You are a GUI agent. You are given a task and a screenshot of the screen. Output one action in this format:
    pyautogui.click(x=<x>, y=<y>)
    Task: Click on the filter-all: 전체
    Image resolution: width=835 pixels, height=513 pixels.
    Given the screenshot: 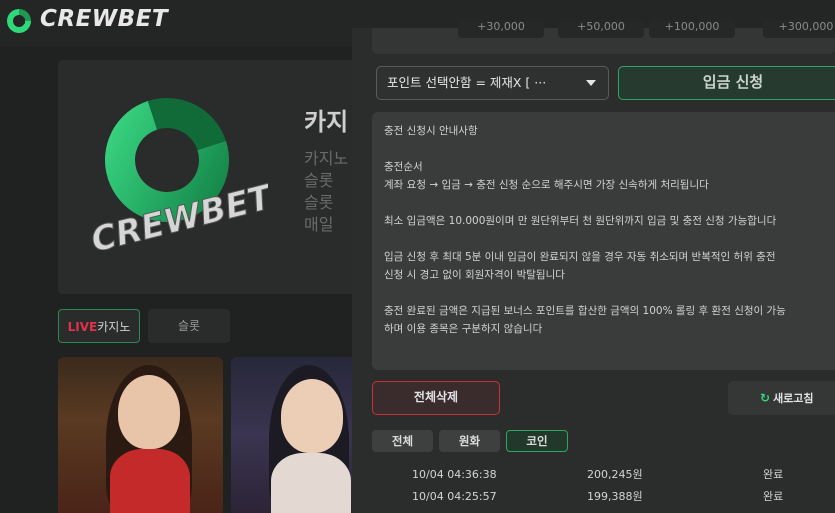 What is the action you would take?
    pyautogui.click(x=402, y=441)
    